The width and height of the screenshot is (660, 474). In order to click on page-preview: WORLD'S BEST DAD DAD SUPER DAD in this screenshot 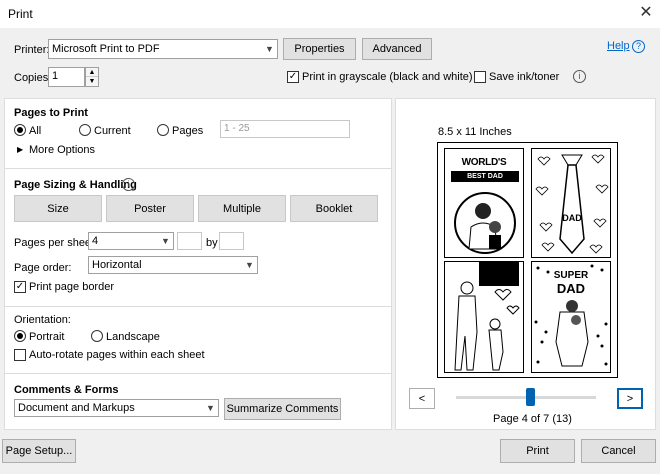, I will do `click(527, 260)`.